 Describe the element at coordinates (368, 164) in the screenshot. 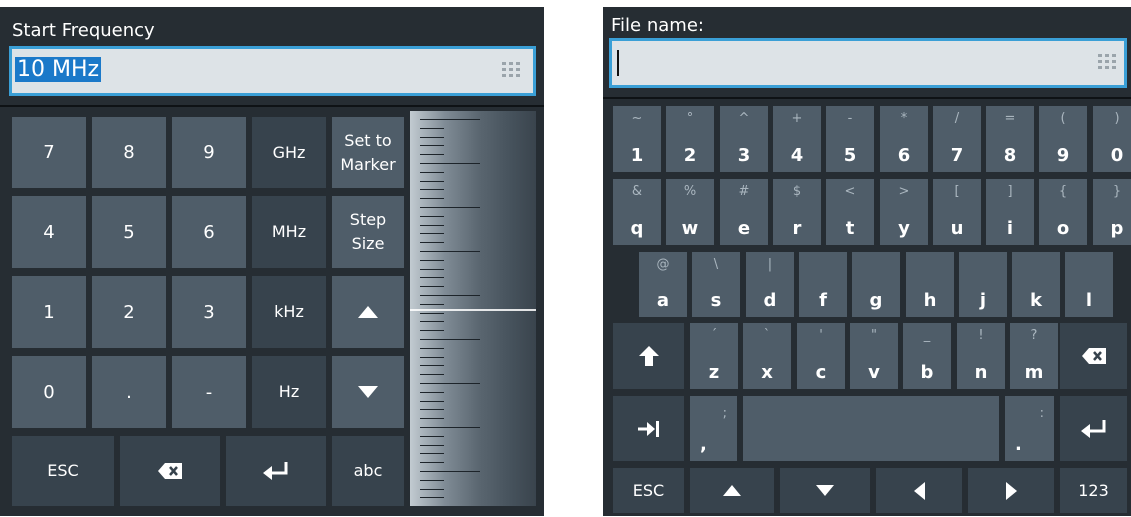

I see `set-to-marker-line2: Marker` at that location.